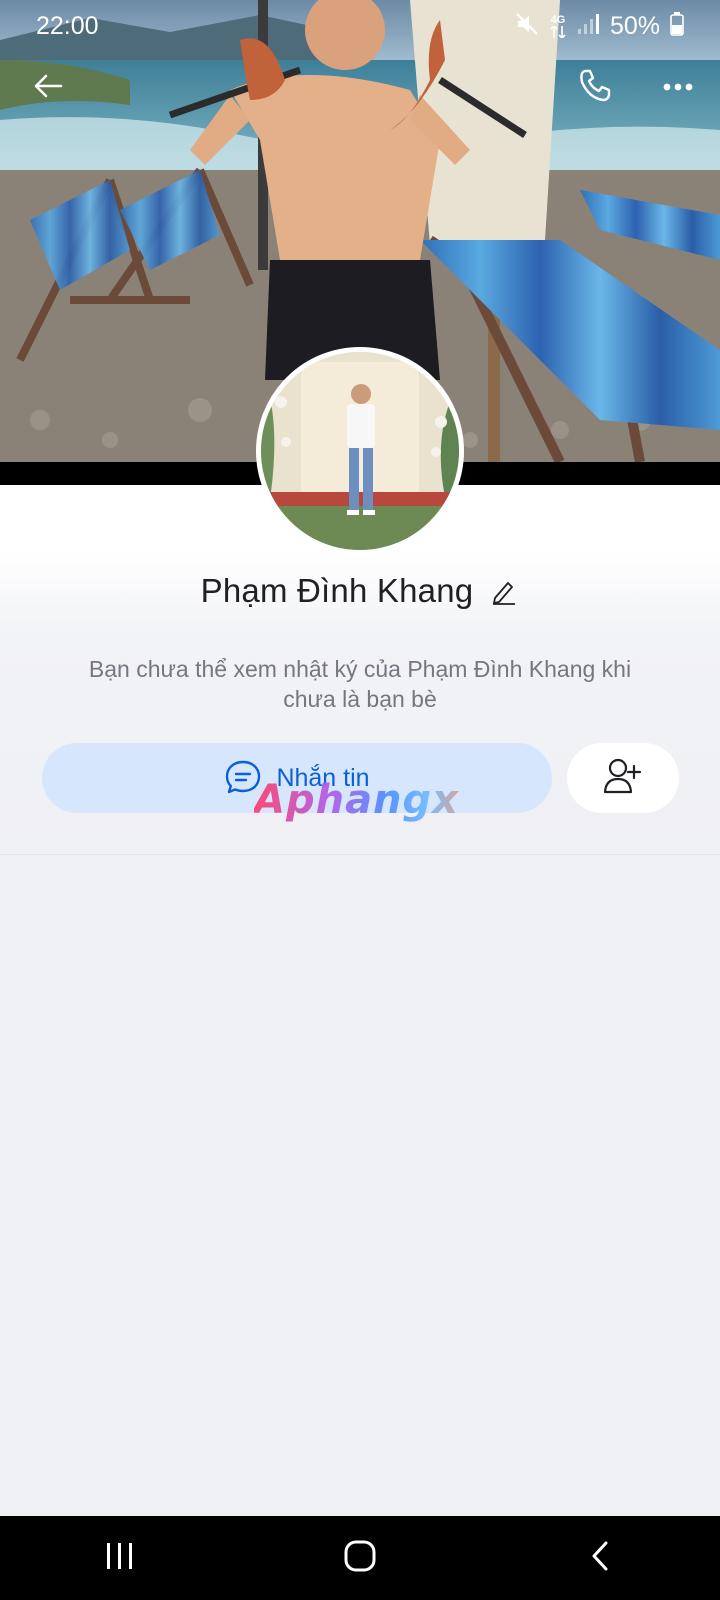  I want to click on system-nav-bar, so click(360, 1558).